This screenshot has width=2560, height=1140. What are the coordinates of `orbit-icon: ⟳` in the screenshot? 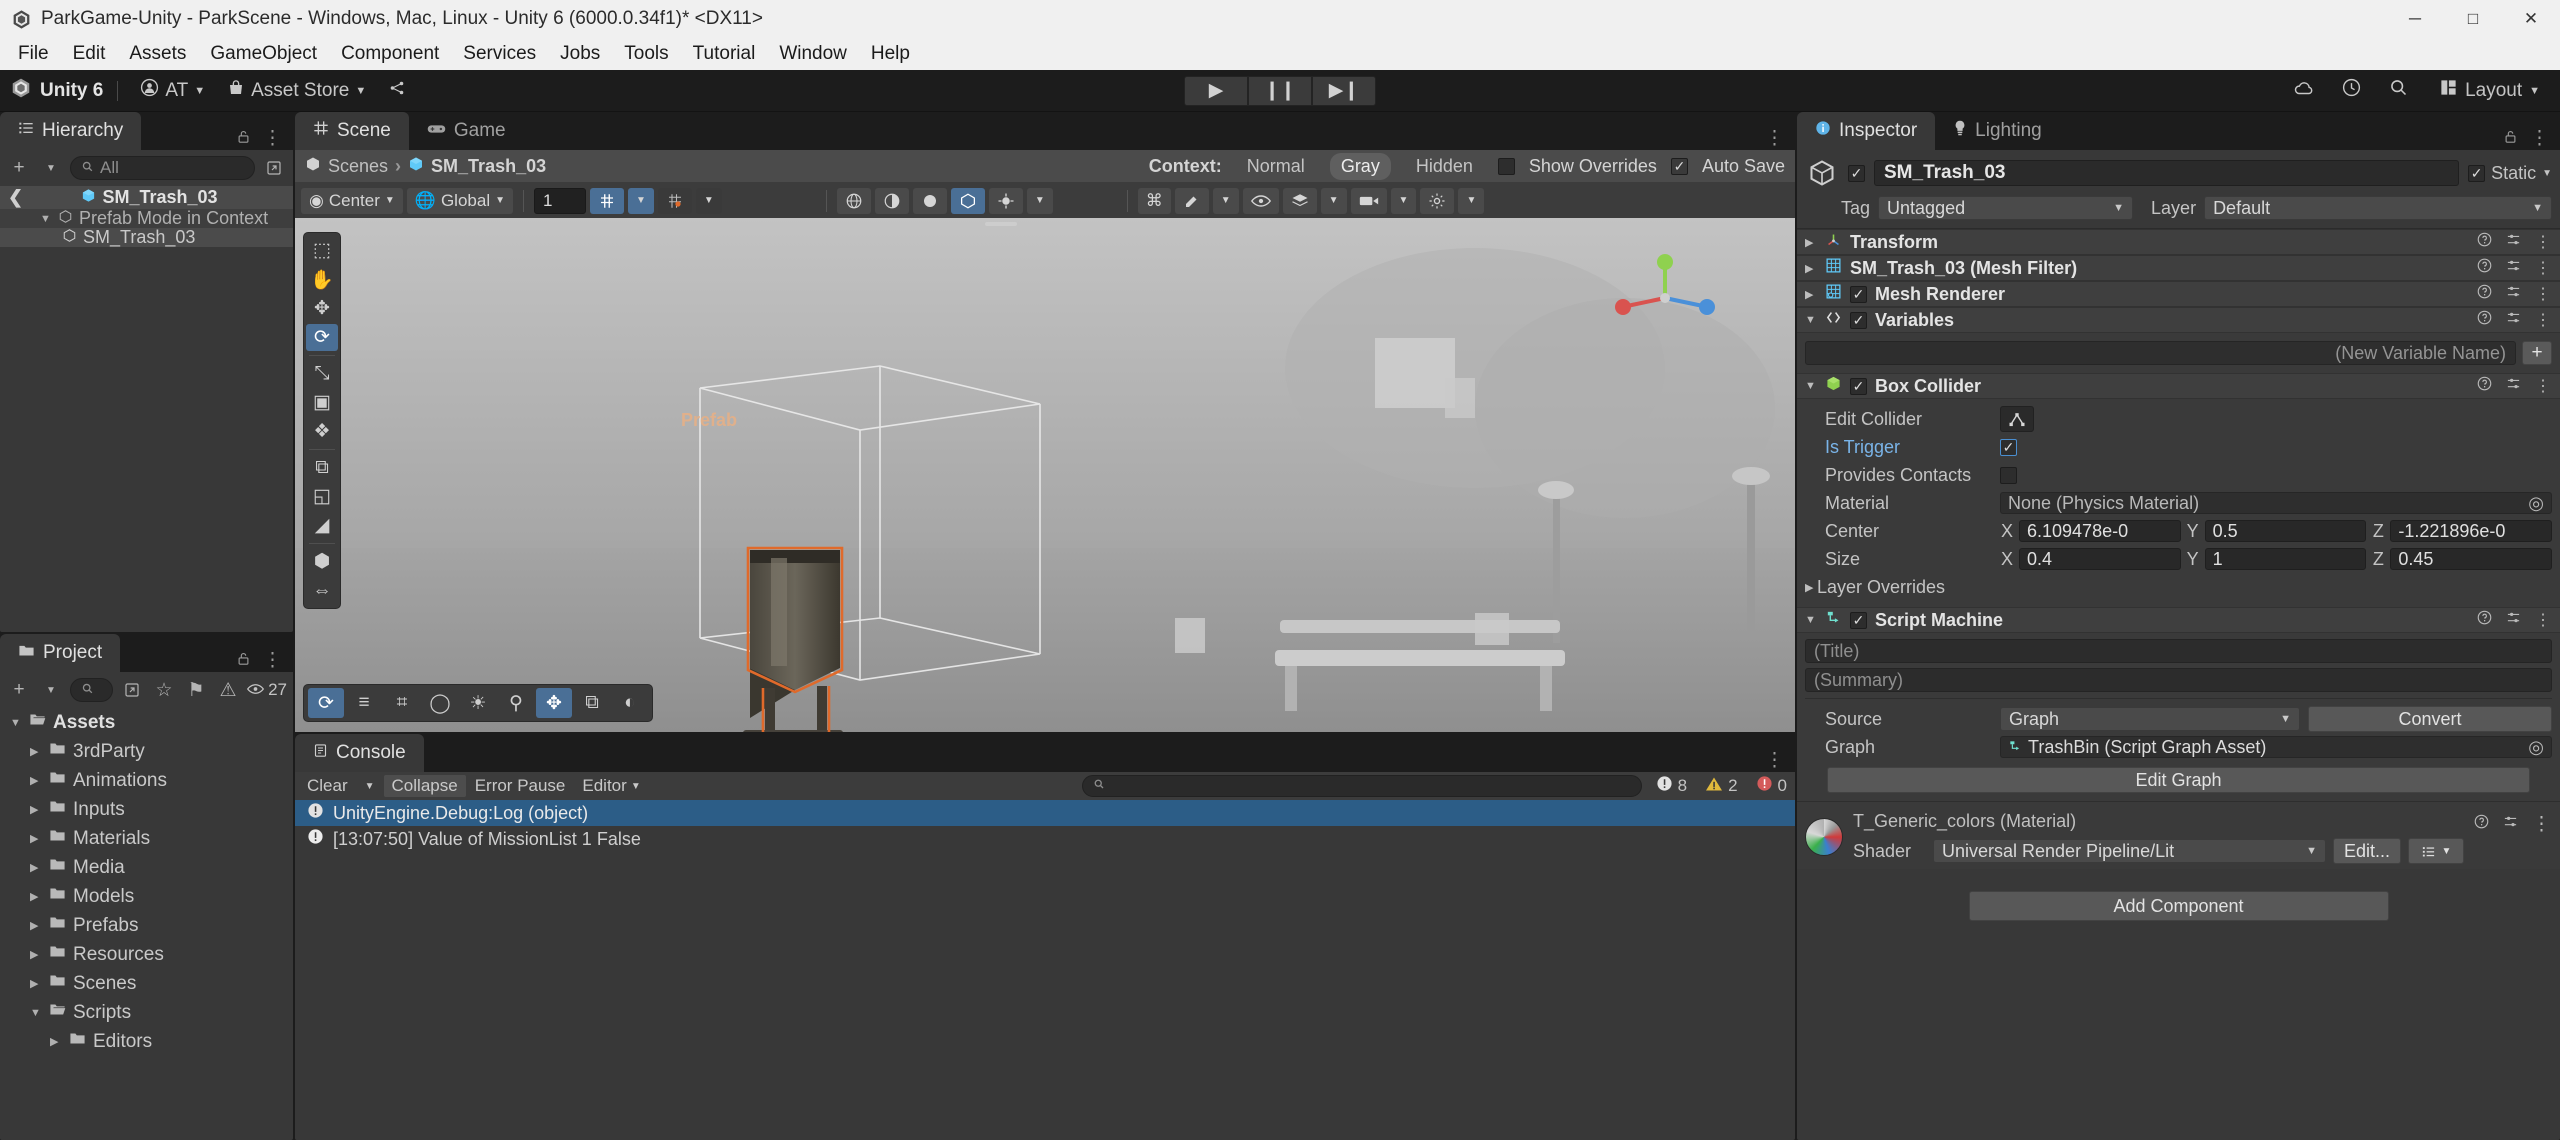 It's located at (326, 703).